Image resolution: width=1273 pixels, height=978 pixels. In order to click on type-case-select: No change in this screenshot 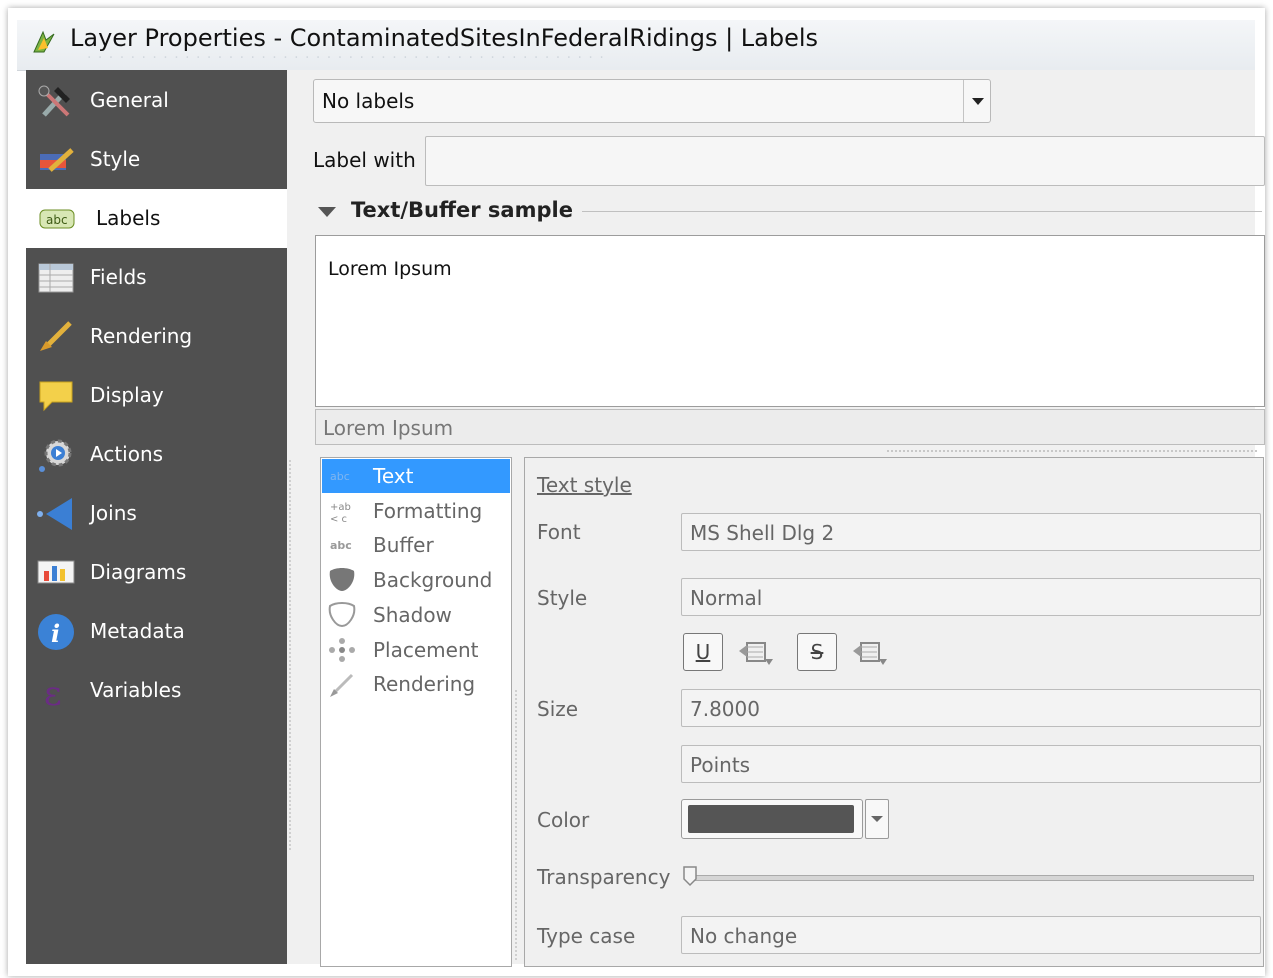, I will do `click(971, 935)`.